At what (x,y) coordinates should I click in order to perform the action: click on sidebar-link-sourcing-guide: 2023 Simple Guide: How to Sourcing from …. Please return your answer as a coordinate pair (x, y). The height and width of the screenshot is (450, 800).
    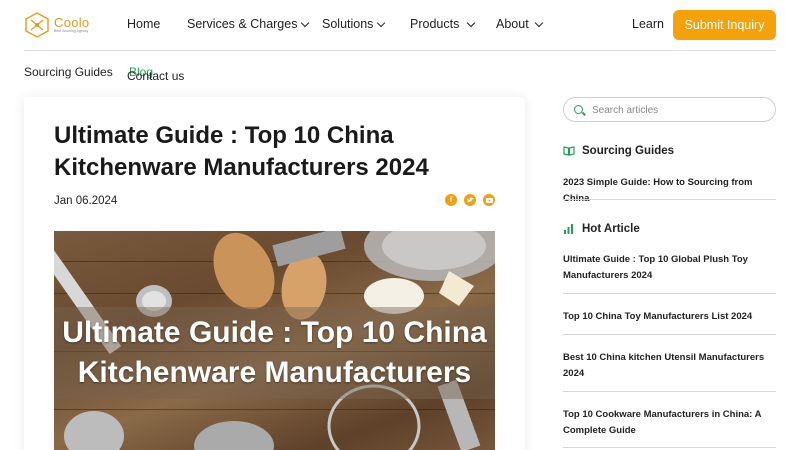
    Looking at the image, I should click on (669, 191).